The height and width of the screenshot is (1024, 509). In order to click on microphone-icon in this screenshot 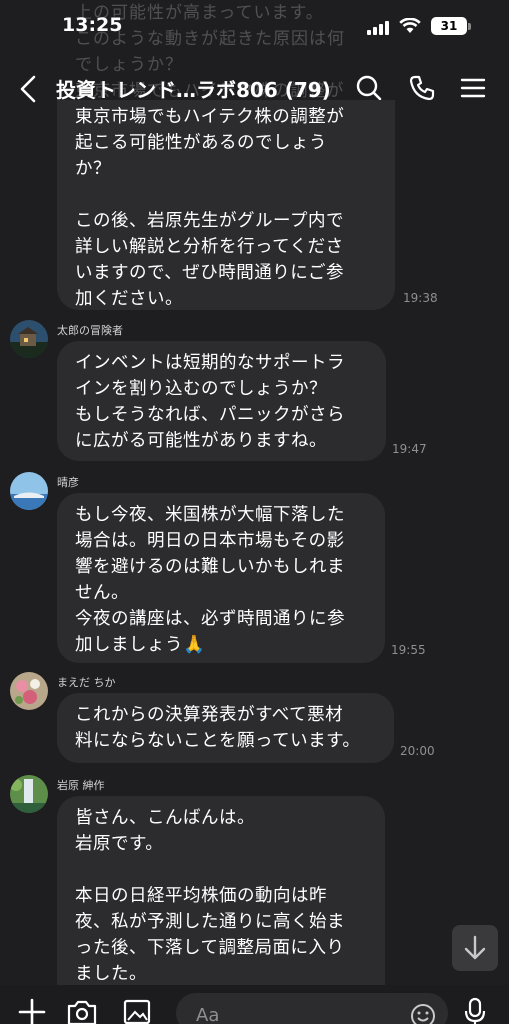, I will do `click(475, 1010)`.